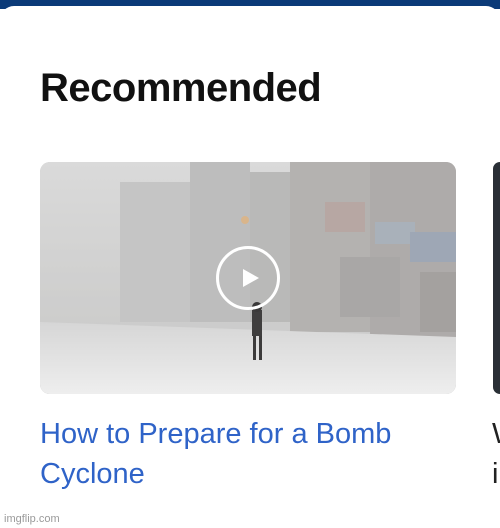 The image size is (500, 528). What do you see at coordinates (32, 519) in the screenshot?
I see `watermark: imgflip.com` at bounding box center [32, 519].